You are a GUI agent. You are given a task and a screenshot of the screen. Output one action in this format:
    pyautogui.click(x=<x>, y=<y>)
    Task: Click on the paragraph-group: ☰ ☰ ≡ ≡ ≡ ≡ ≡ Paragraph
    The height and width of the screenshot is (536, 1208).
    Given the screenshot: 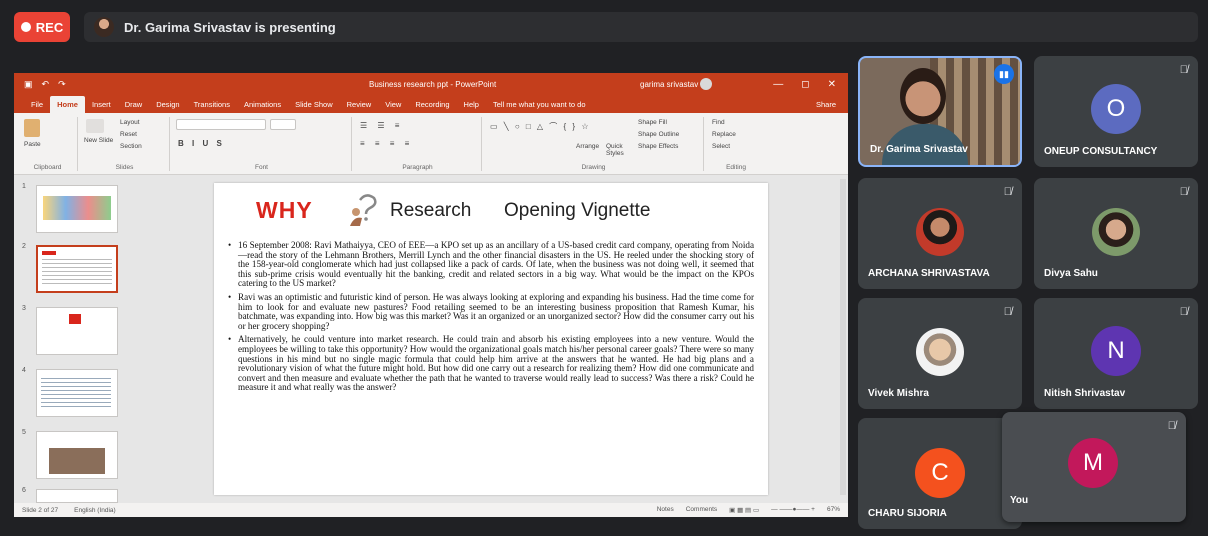 What is the action you would take?
    pyautogui.click(x=418, y=144)
    